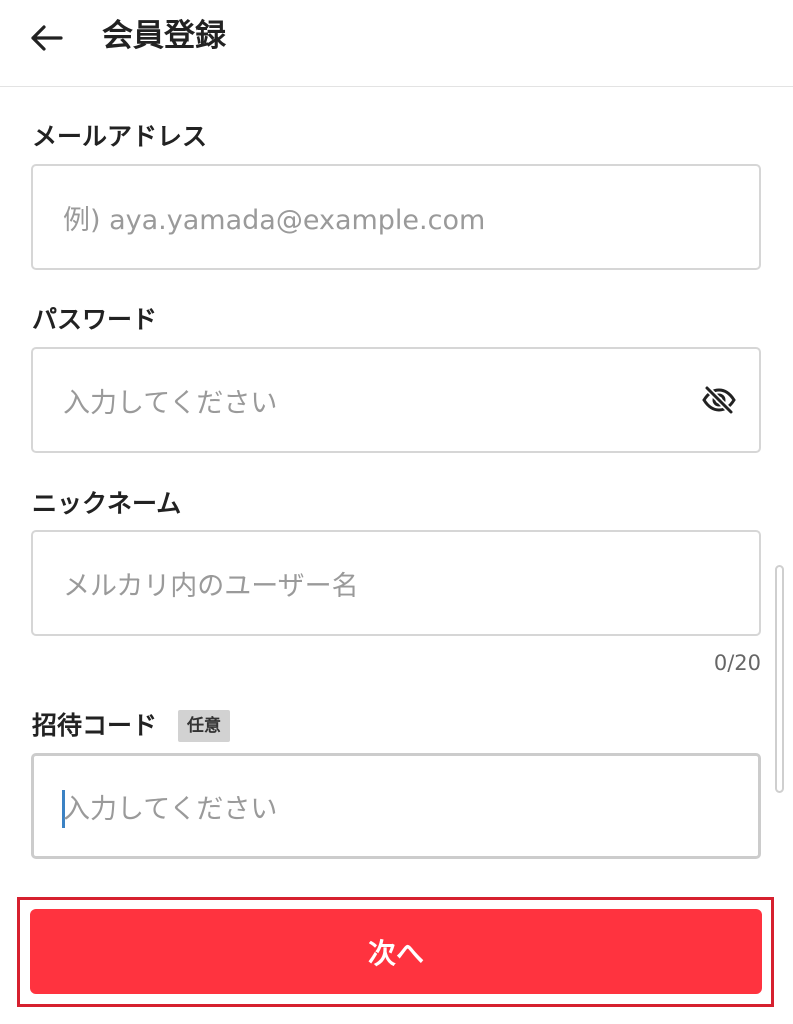  What do you see at coordinates (274, 220) in the screenshot?
I see `email-placeholder: 例) aya.yamada@example.com` at bounding box center [274, 220].